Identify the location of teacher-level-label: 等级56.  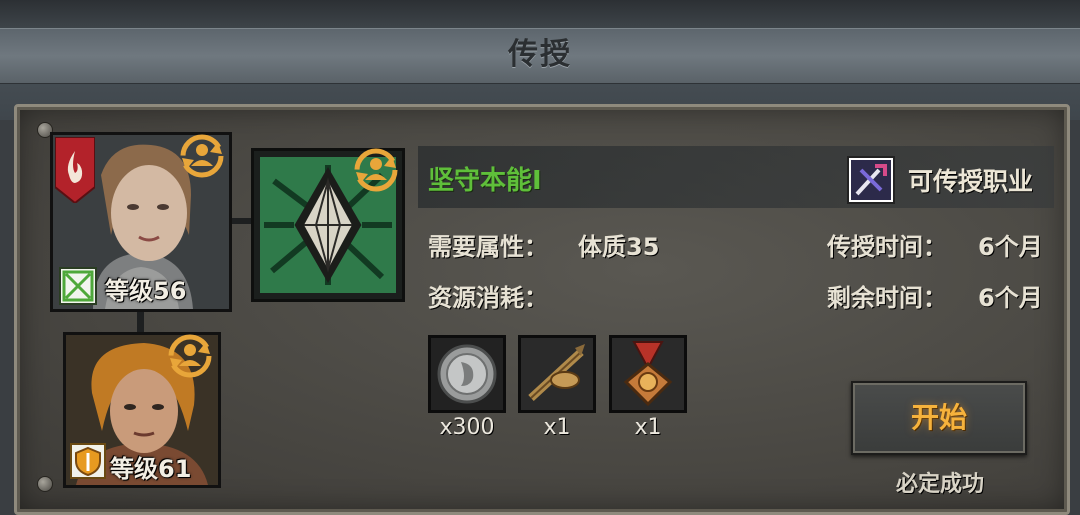
(146, 291).